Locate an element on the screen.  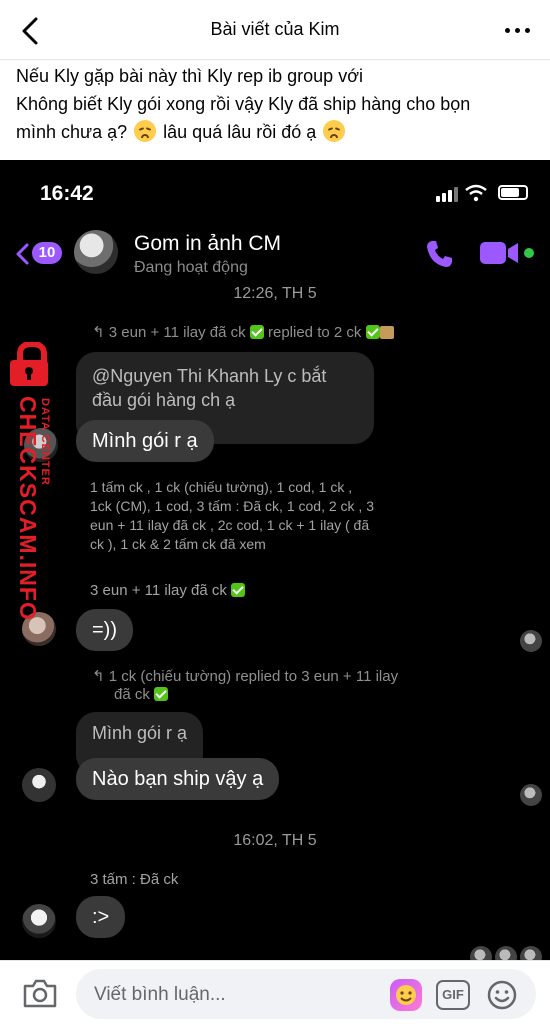
comment-input: Viết bình luận... GIF is located at coordinates (306, 994).